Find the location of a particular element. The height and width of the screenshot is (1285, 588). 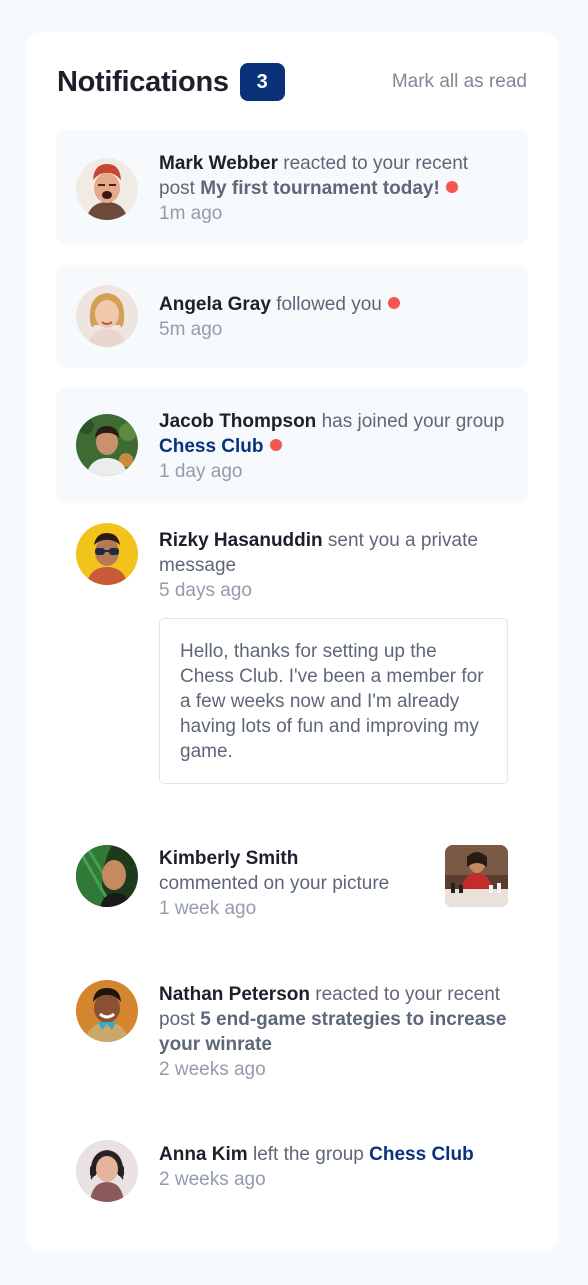

avatar-kimberly-smith-icon is located at coordinates (107, 876).